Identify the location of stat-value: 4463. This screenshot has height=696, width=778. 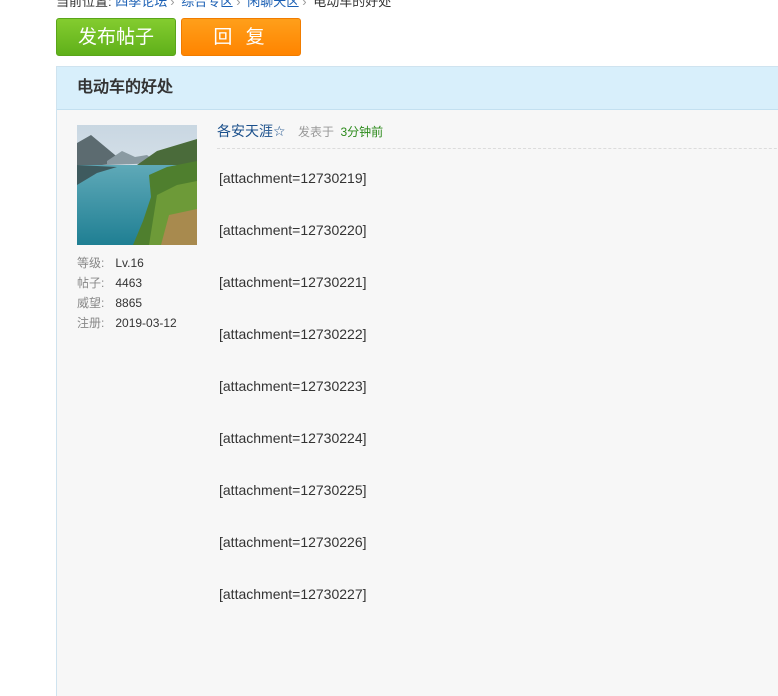
(129, 283).